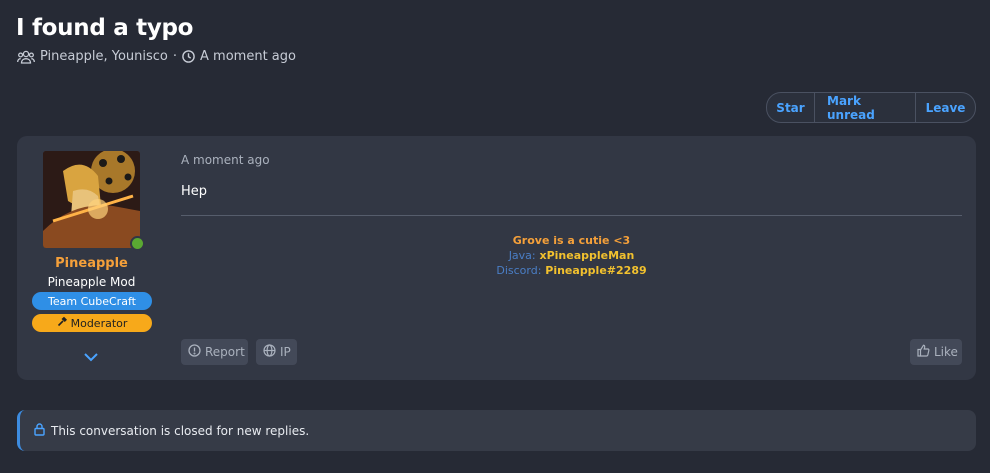  I want to click on author-username: Pineapple, so click(91, 263).